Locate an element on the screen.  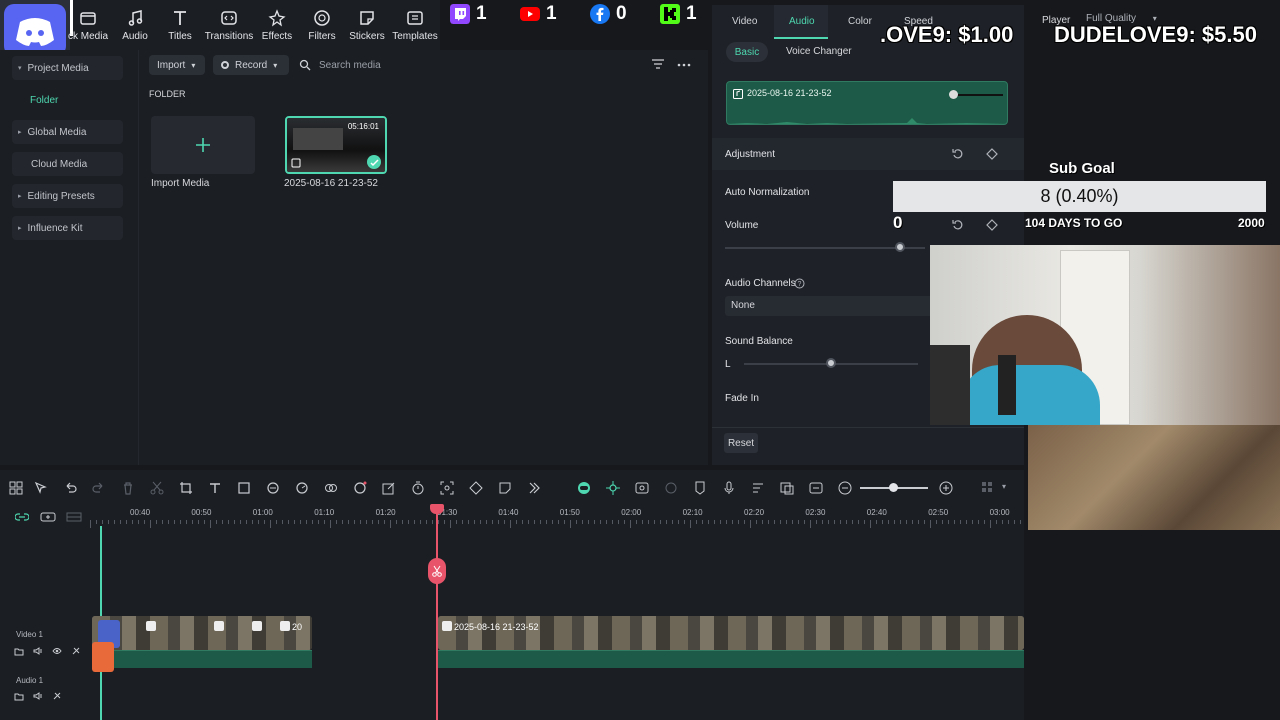
balance-slider-knob is located at coordinates (831, 363).